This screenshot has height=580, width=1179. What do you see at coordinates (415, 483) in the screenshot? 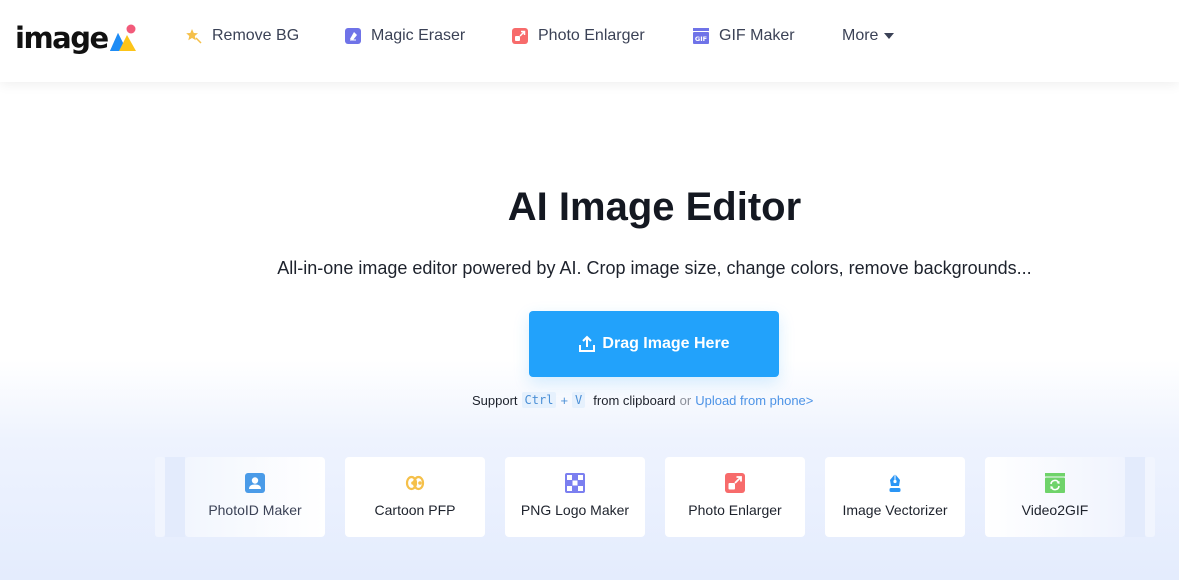
I see `cartoon-eyes-icon` at bounding box center [415, 483].